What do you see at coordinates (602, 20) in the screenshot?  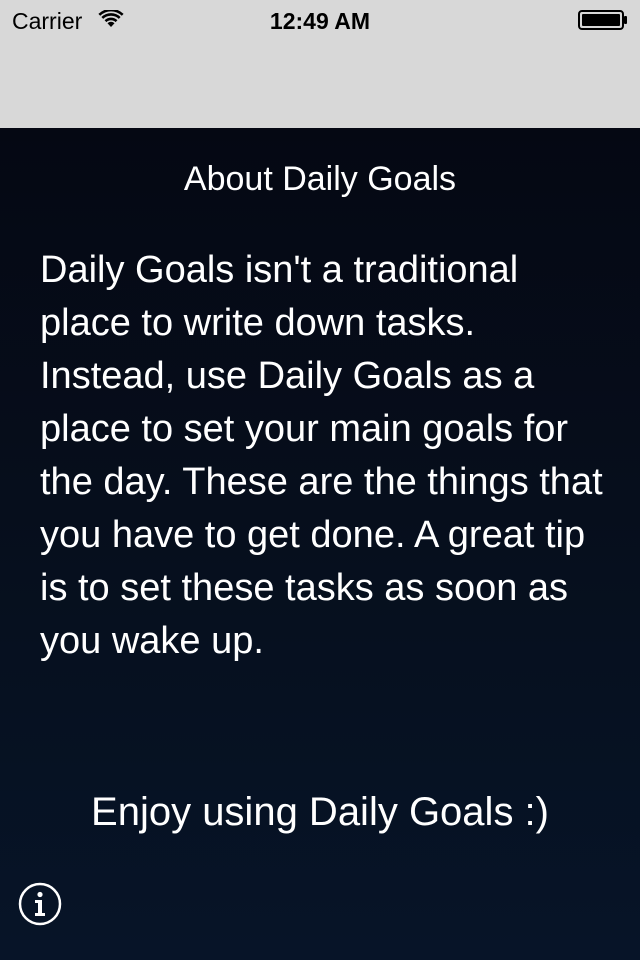 I see `battery-icon` at bounding box center [602, 20].